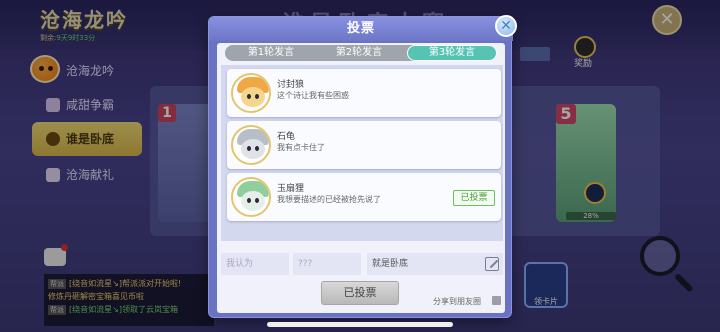 Image resolution: width=720 pixels, height=332 pixels. Describe the element at coordinates (313, 95) in the screenshot. I see `player-message: 这个诗让我有些困惑` at that location.